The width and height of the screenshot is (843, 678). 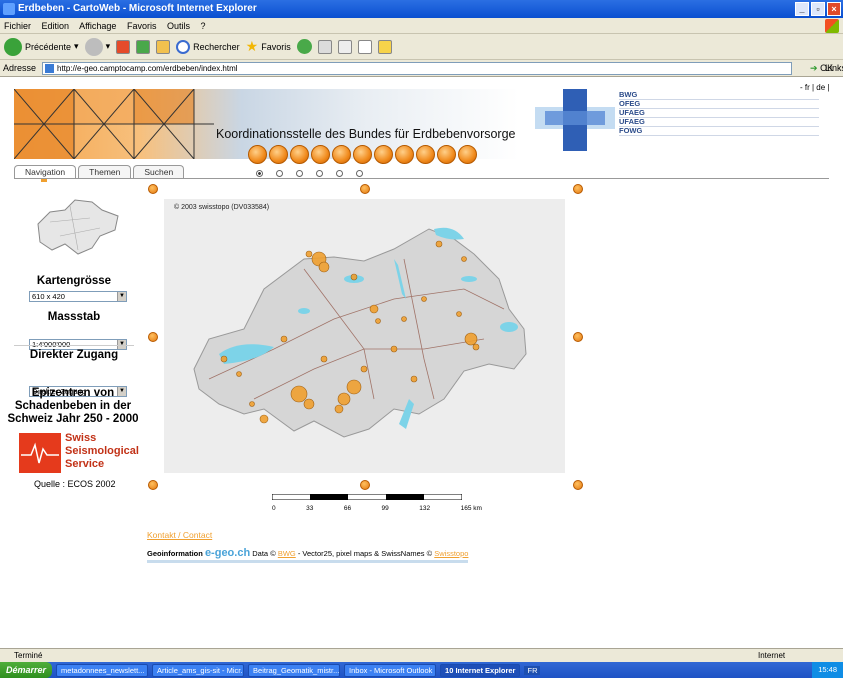 I want to click on back-label: Précédente, so click(x=48, y=46).